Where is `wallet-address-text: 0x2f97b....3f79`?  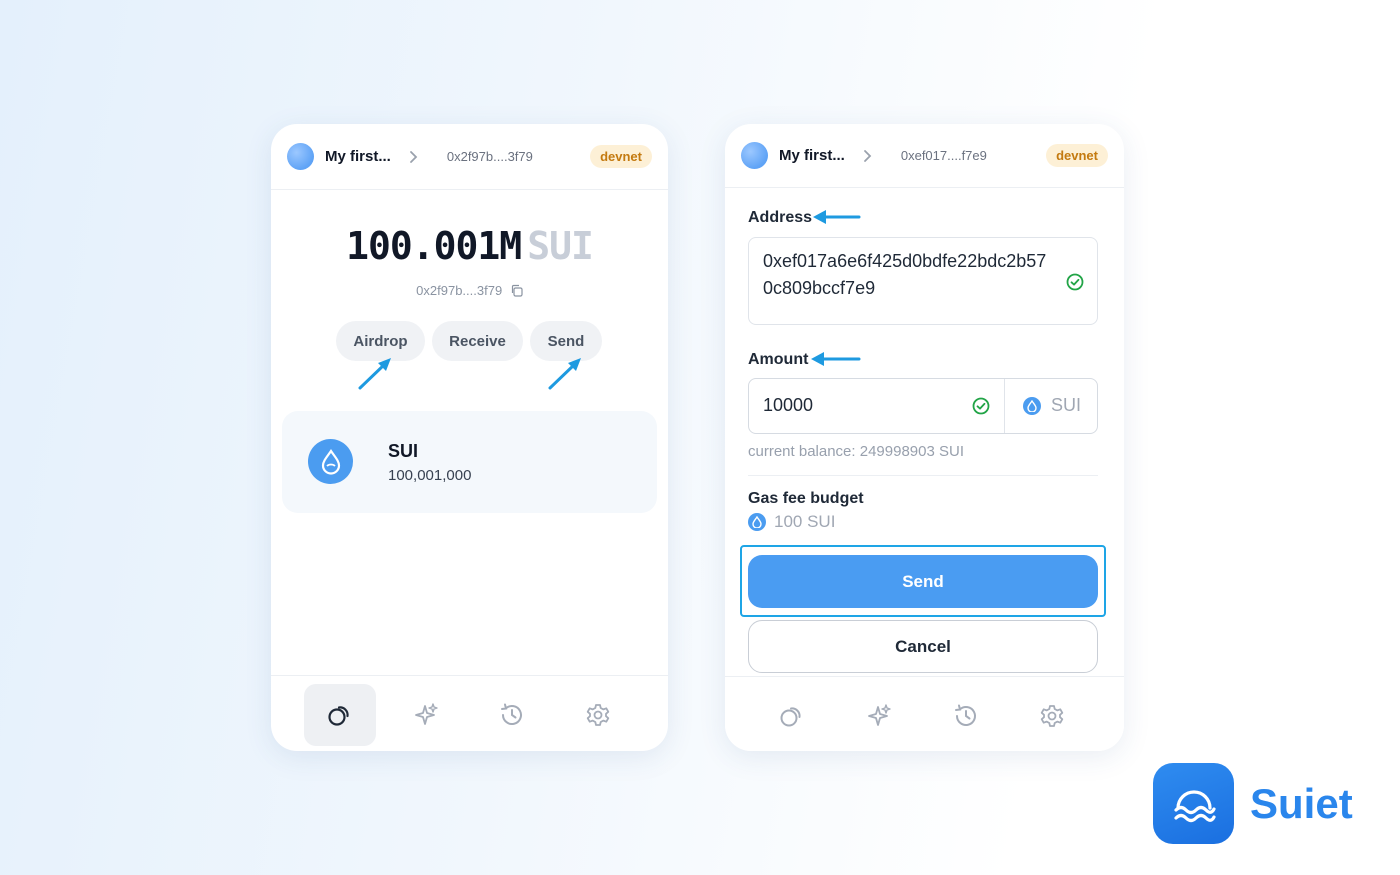
wallet-address-text: 0x2f97b....3f79 is located at coordinates (459, 290).